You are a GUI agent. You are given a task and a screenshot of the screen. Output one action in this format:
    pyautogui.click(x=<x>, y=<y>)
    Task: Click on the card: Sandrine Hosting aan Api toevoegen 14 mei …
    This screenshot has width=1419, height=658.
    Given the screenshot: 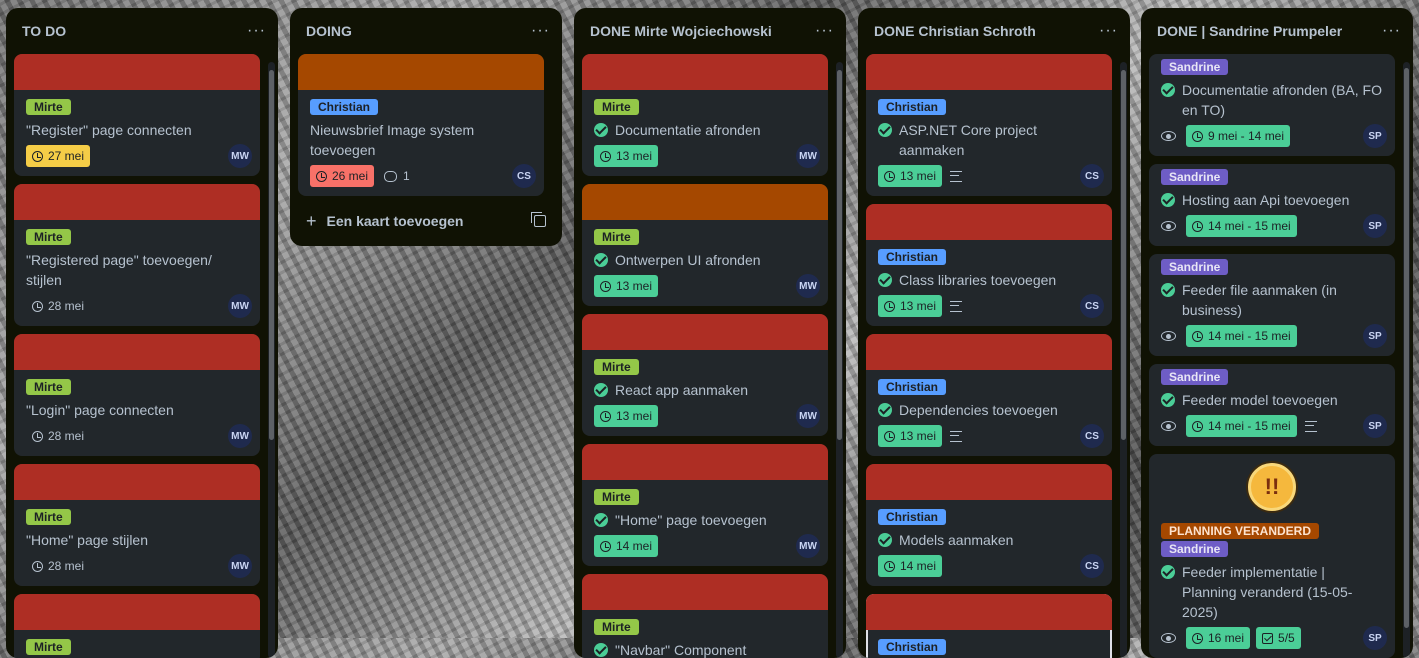 What is the action you would take?
    pyautogui.click(x=1272, y=205)
    